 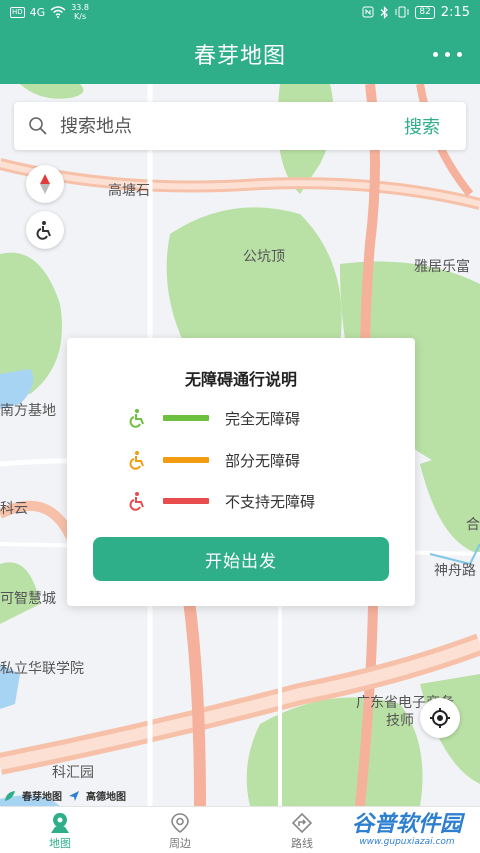 What do you see at coordinates (264, 257) in the screenshot?
I see `map-label: 公坑顶` at bounding box center [264, 257].